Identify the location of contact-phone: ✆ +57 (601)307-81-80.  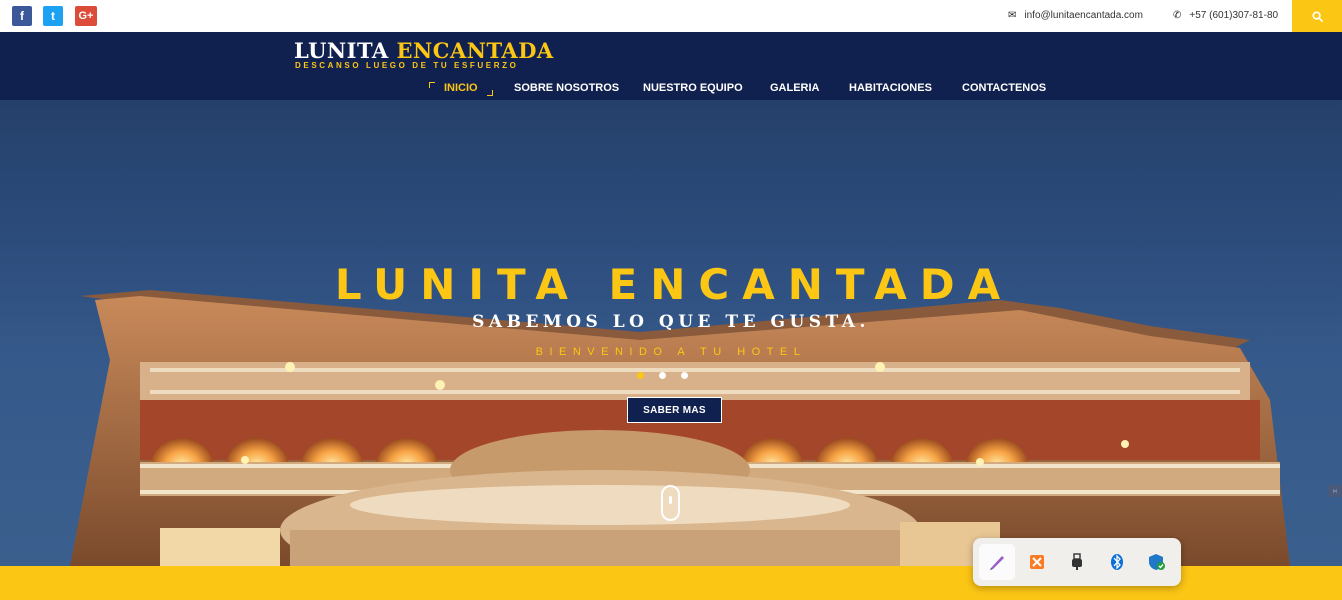
(1225, 15).